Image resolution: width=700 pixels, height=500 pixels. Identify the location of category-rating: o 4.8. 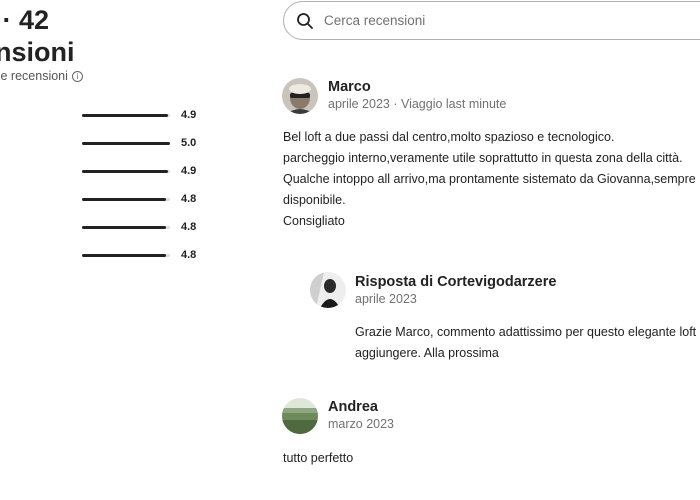
(115, 255).